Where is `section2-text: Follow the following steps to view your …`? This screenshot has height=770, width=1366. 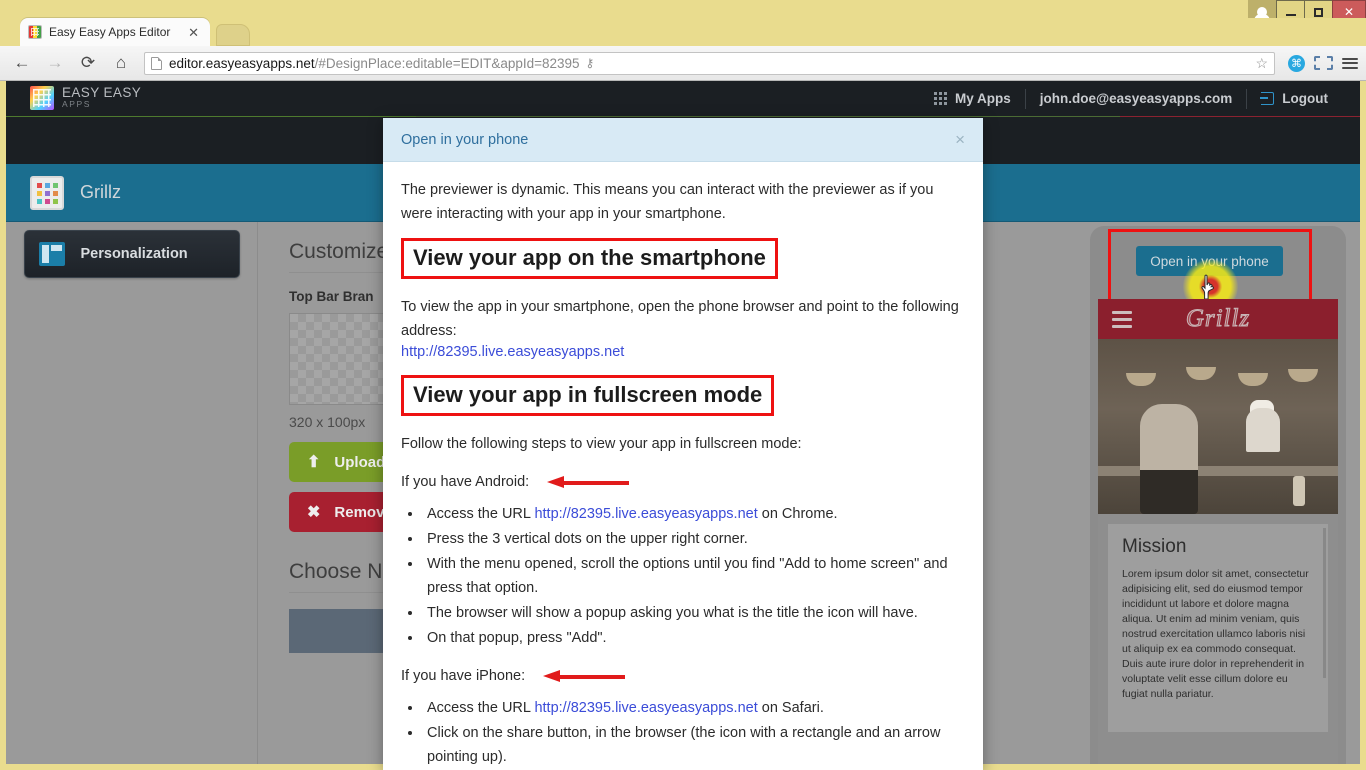
section2-text: Follow the following steps to view your … is located at coordinates (601, 444).